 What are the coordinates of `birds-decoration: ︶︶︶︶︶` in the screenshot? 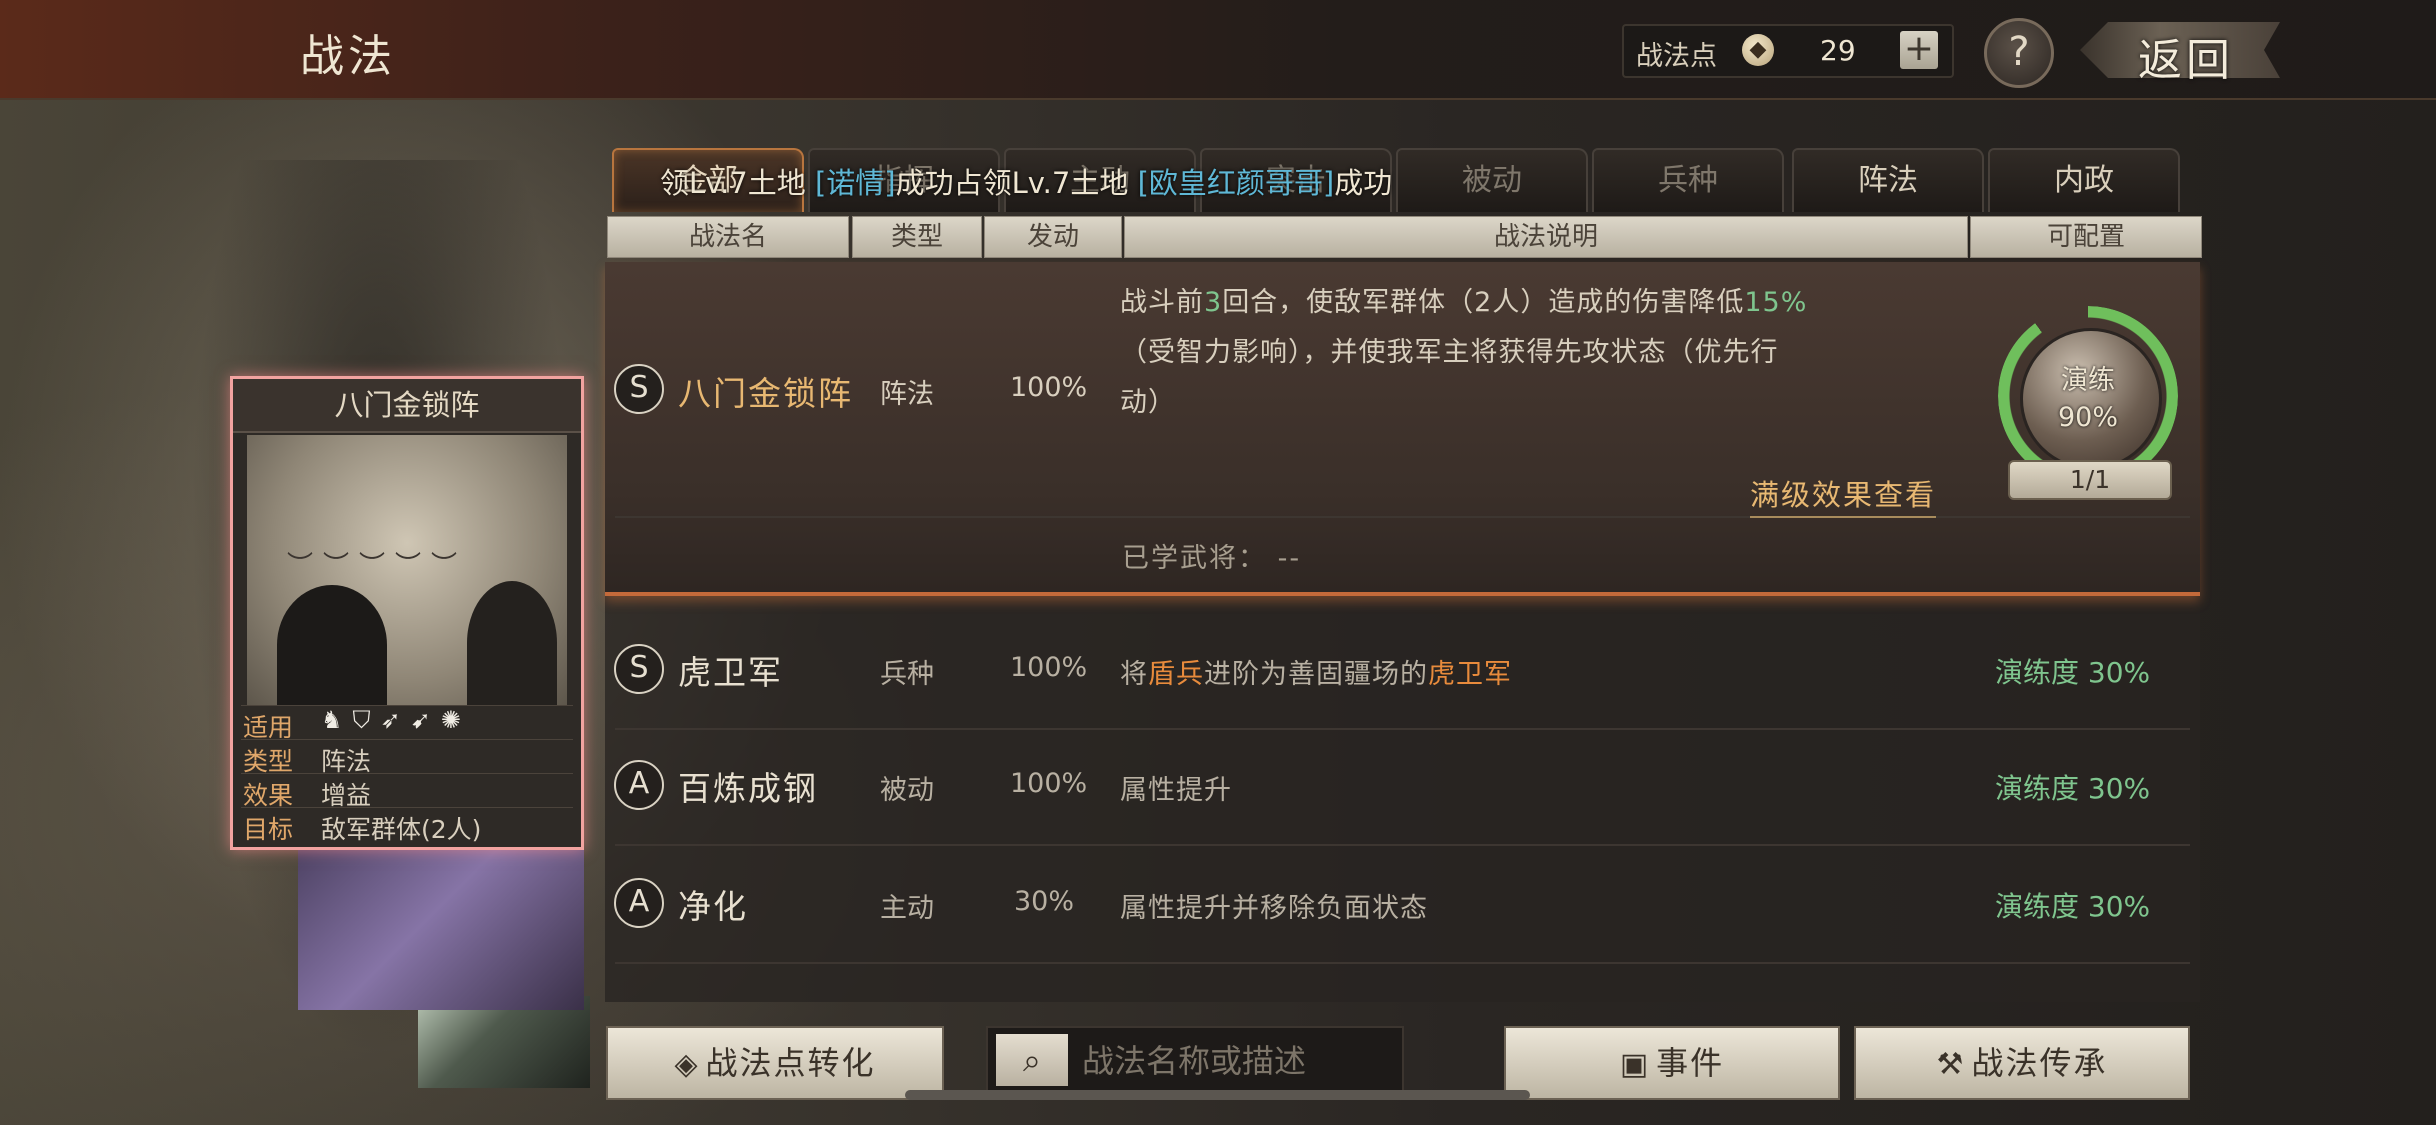 It's located at (377, 566).